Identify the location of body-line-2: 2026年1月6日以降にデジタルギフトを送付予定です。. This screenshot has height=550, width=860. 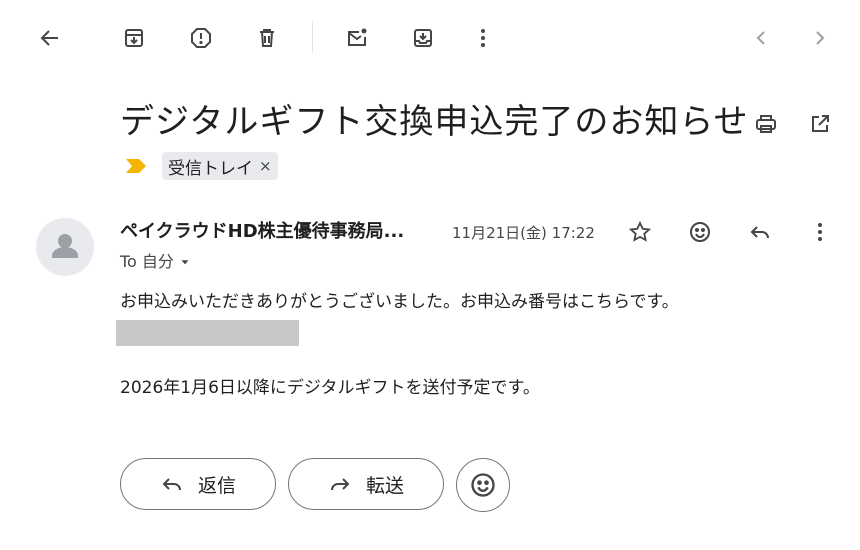
(330, 388).